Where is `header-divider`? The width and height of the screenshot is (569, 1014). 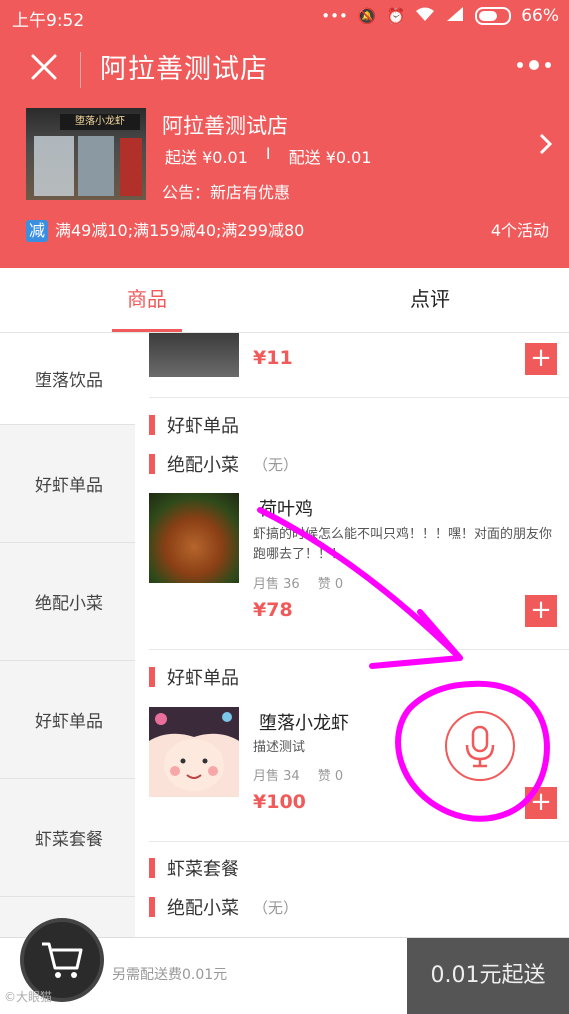
header-divider is located at coordinates (80, 70).